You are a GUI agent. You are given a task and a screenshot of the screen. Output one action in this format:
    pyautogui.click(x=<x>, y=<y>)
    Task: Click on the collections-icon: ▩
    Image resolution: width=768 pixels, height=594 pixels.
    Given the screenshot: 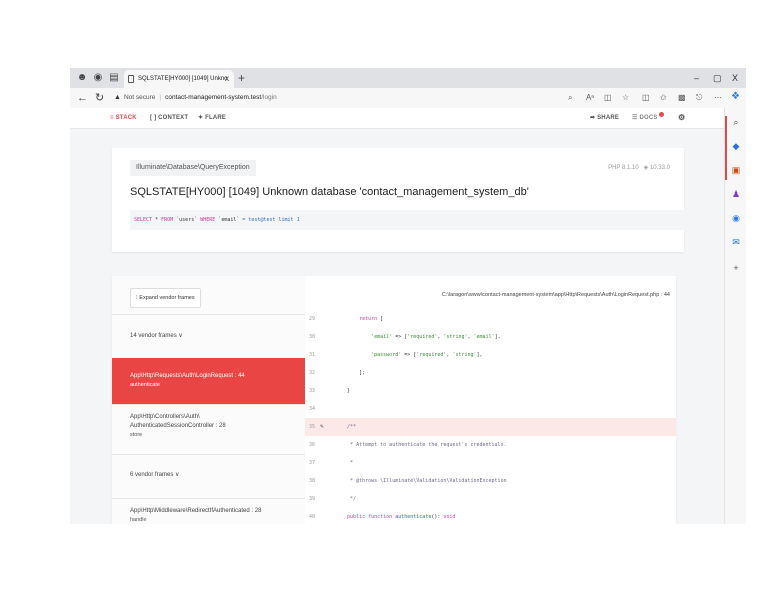 What is the action you would take?
    pyautogui.click(x=682, y=98)
    